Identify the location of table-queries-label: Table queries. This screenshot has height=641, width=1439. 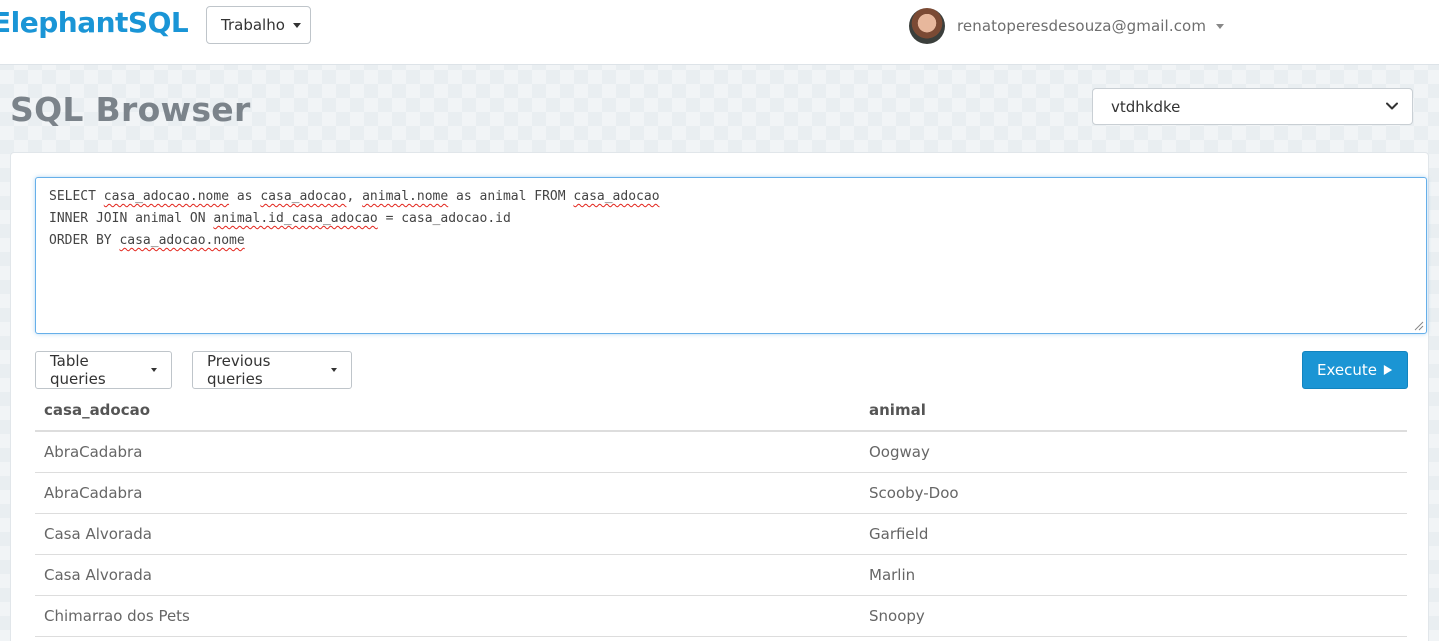
(78, 370).